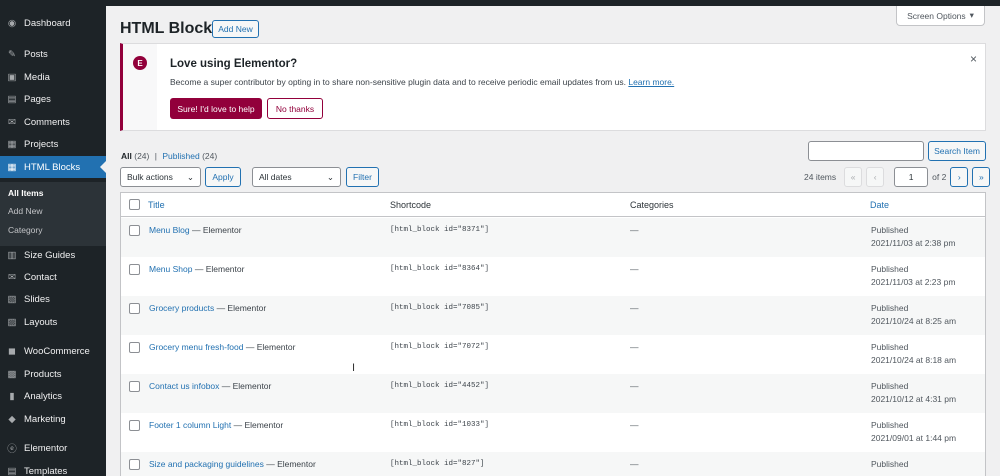 This screenshot has height=476, width=1000. I want to click on next-page-button: ›, so click(959, 177).